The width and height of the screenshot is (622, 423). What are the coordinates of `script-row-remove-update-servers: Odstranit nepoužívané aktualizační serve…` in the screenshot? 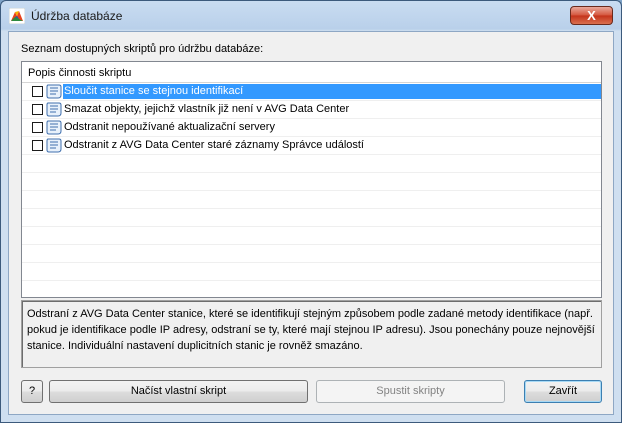 It's located at (311, 128).